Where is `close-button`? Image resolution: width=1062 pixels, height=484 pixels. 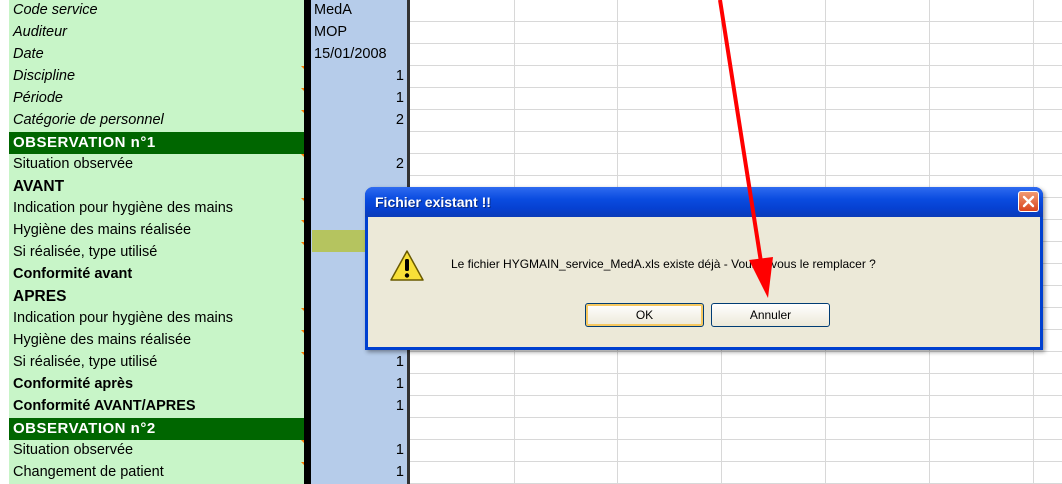 close-button is located at coordinates (1028, 201).